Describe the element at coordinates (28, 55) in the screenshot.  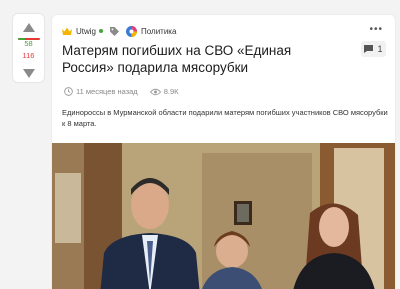
I see `downvote-count: 116` at that location.